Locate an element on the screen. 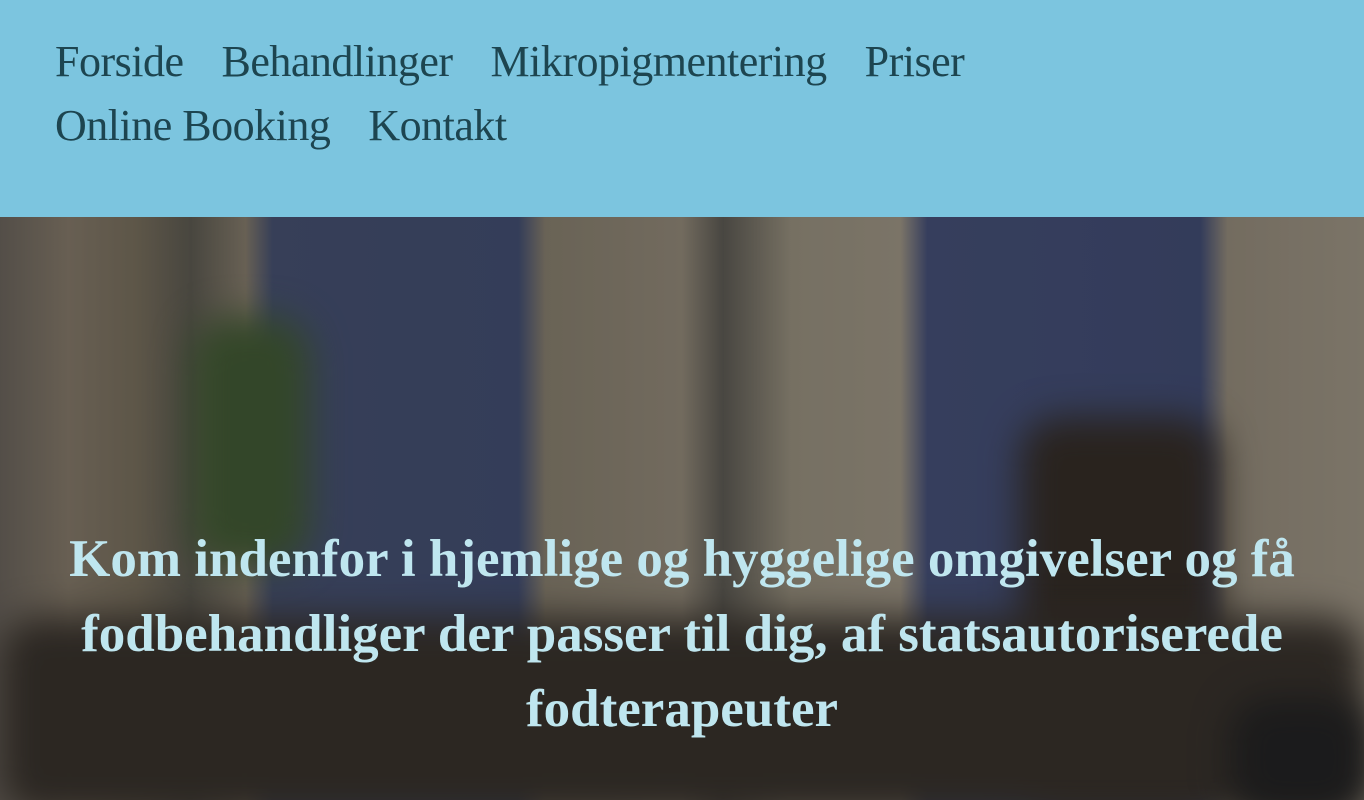 The image size is (1364, 800). nav-forside: Forside is located at coordinates (119, 62).